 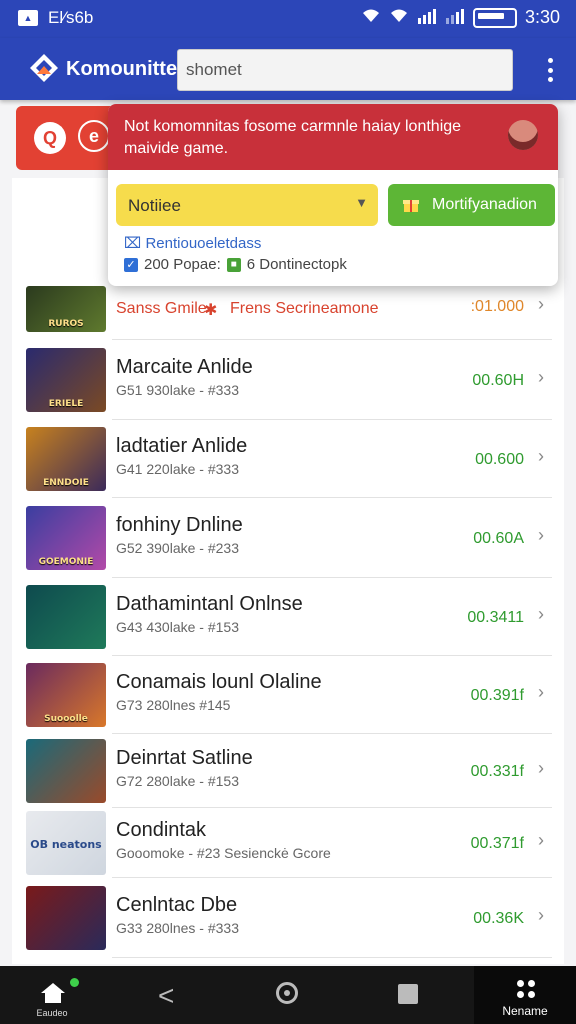 What do you see at coordinates (50, 138) in the screenshot?
I see `quick-action-icon: Q` at bounding box center [50, 138].